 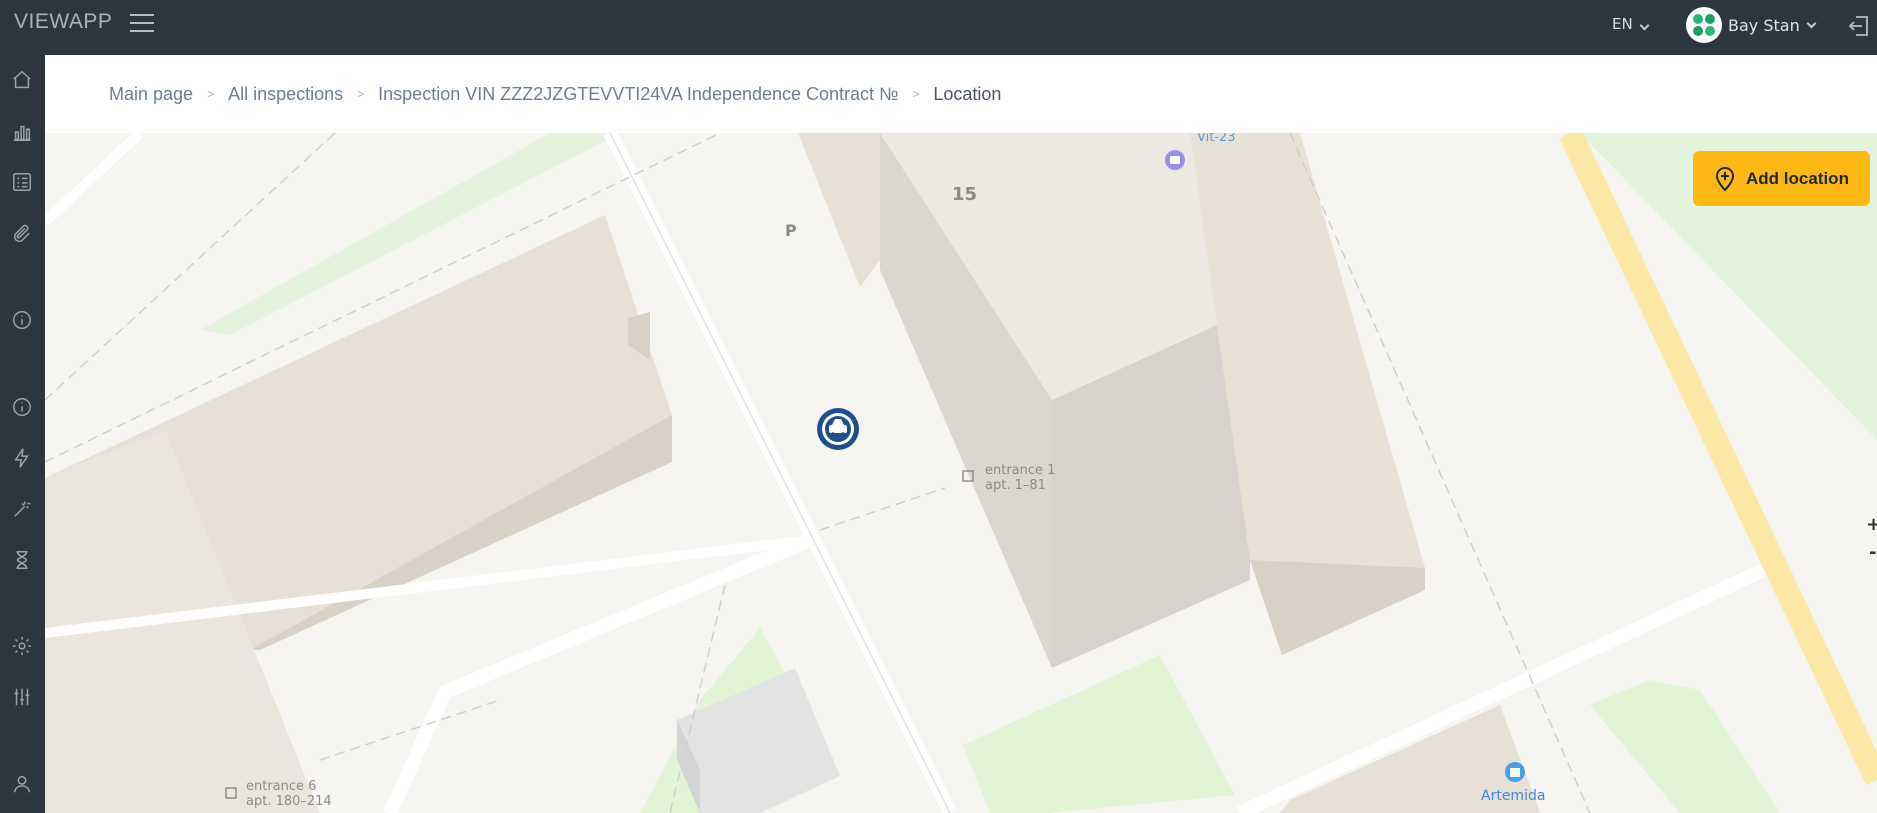 What do you see at coordinates (142, 24) in the screenshot?
I see `menu-toggle-icon` at bounding box center [142, 24].